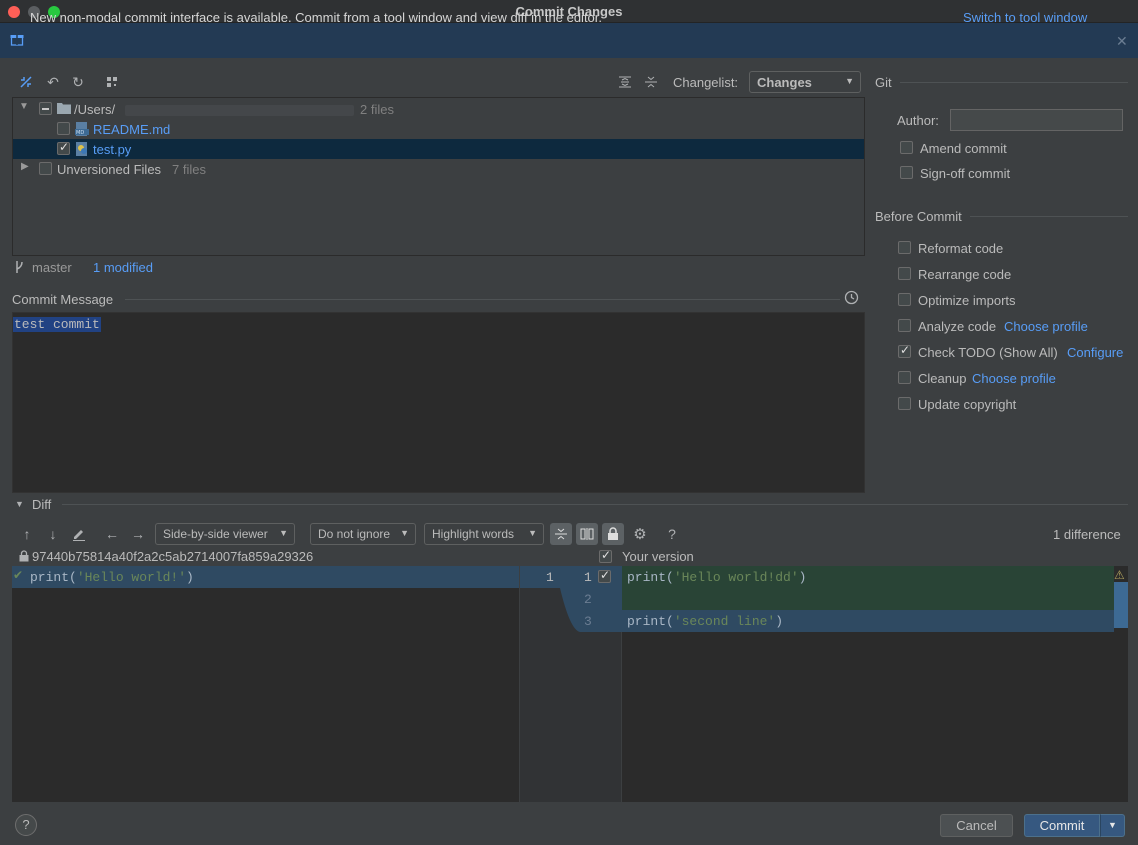 This screenshot has width=1138, height=845. I want to click on rearrange-code-label: Rearrange code, so click(964, 274).